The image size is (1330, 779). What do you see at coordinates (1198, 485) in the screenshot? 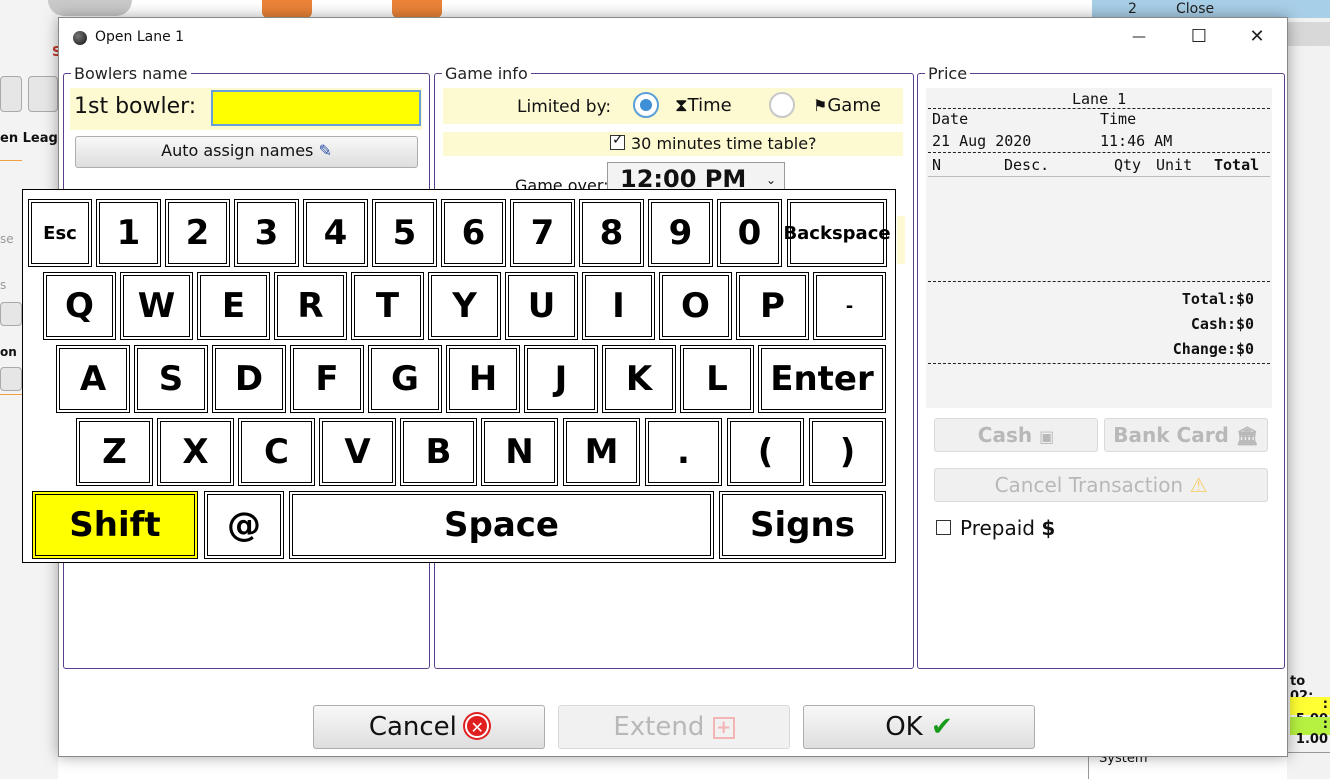
I see `warning-icon: ⚠` at bounding box center [1198, 485].